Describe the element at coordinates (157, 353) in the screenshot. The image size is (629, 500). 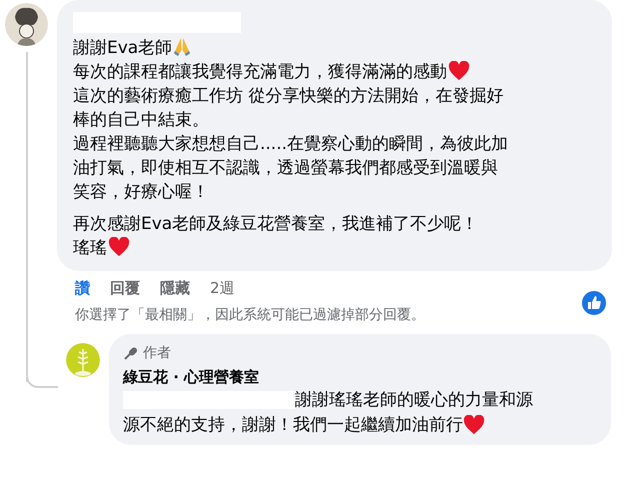
I see `author-label: 作者` at that location.